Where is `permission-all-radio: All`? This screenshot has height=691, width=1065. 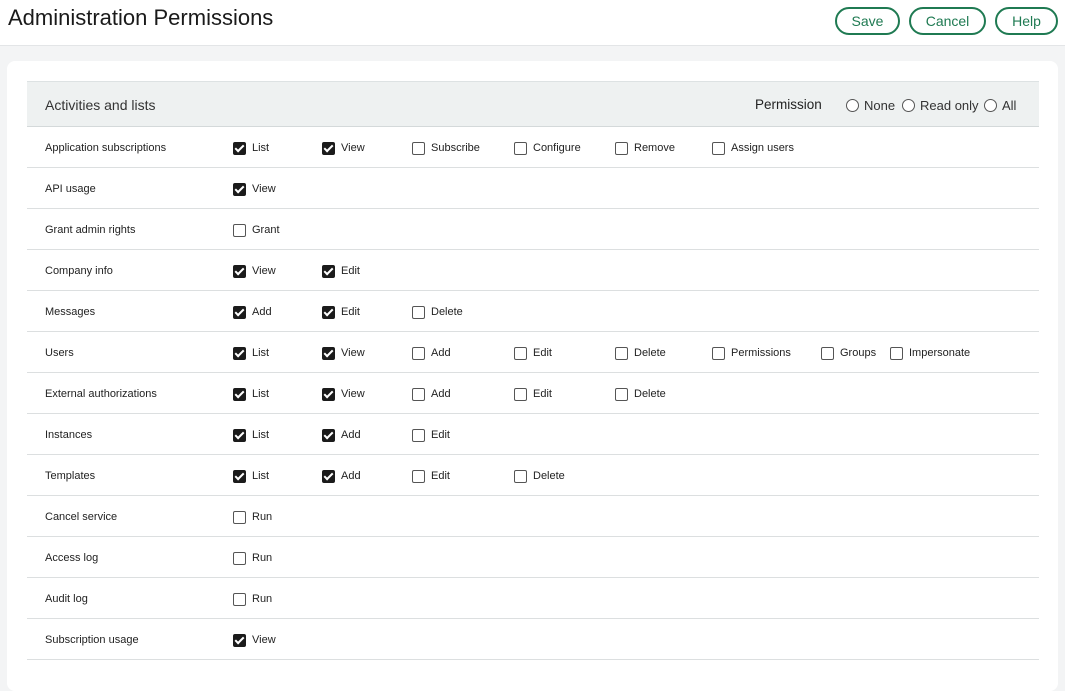
permission-all-radio: All is located at coordinates (1000, 105).